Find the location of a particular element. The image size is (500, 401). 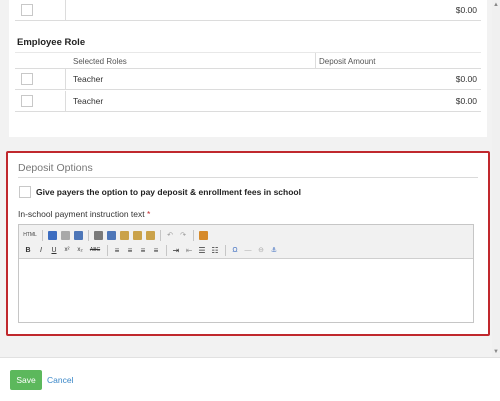

print-icon is located at coordinates (65, 235).